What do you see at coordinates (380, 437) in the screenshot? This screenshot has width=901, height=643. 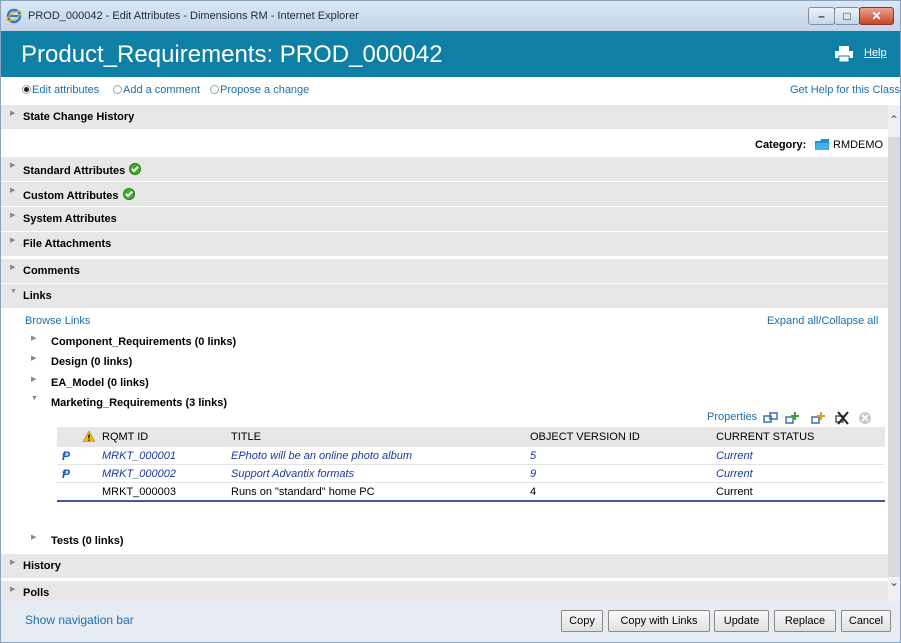 I see `column-header-title: TITLE` at bounding box center [380, 437].